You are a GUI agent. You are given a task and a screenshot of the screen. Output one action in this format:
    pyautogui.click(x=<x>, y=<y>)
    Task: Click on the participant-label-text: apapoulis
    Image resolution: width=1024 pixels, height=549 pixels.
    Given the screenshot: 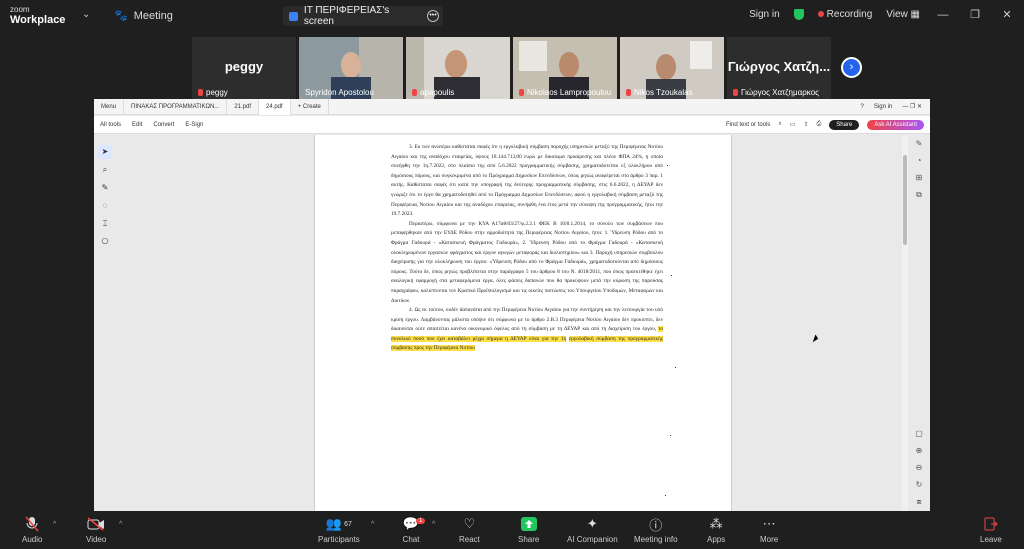 What is the action you would take?
    pyautogui.click(x=437, y=92)
    